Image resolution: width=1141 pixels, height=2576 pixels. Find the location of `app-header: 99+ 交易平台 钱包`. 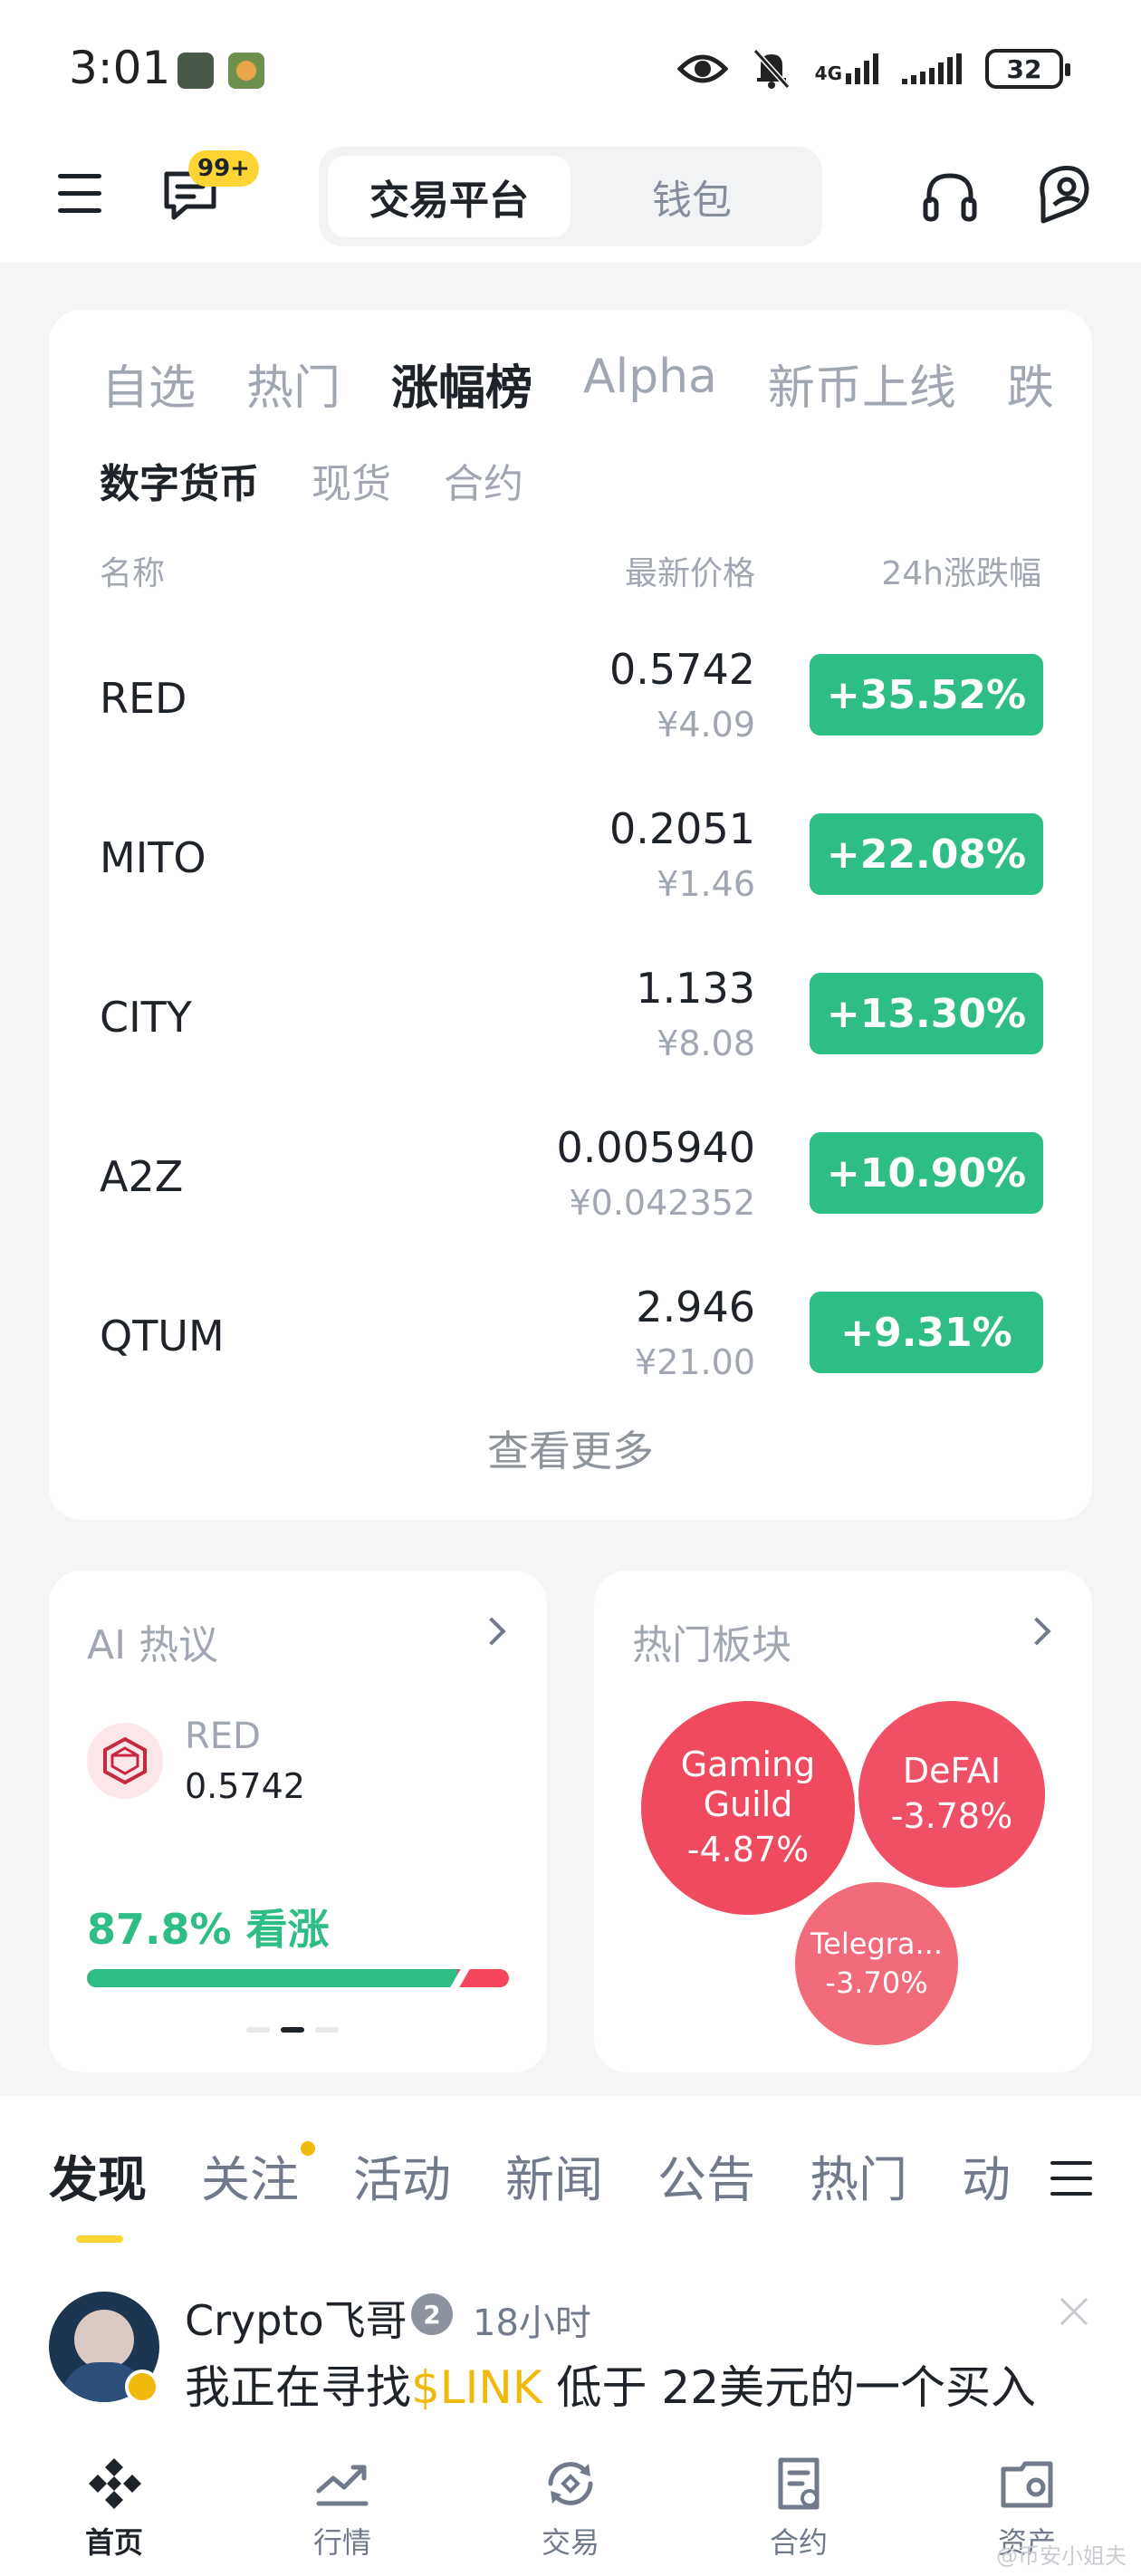

app-header: 99+ 交易平台 钱包 is located at coordinates (570, 199).